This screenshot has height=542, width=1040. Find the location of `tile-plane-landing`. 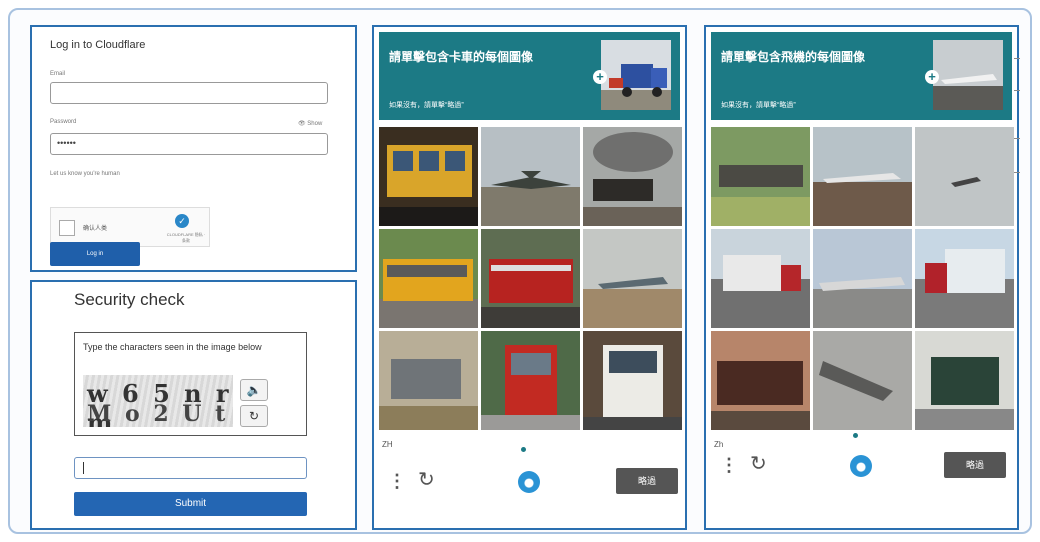

tile-plane-landing is located at coordinates (964, 176).